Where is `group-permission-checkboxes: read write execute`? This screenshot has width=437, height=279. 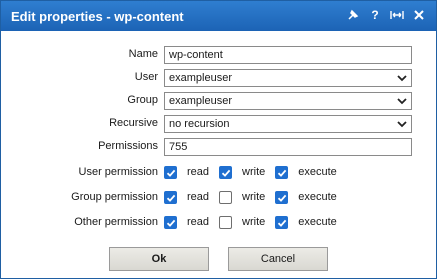 group-permission-checkboxes: read write execute is located at coordinates (255, 197).